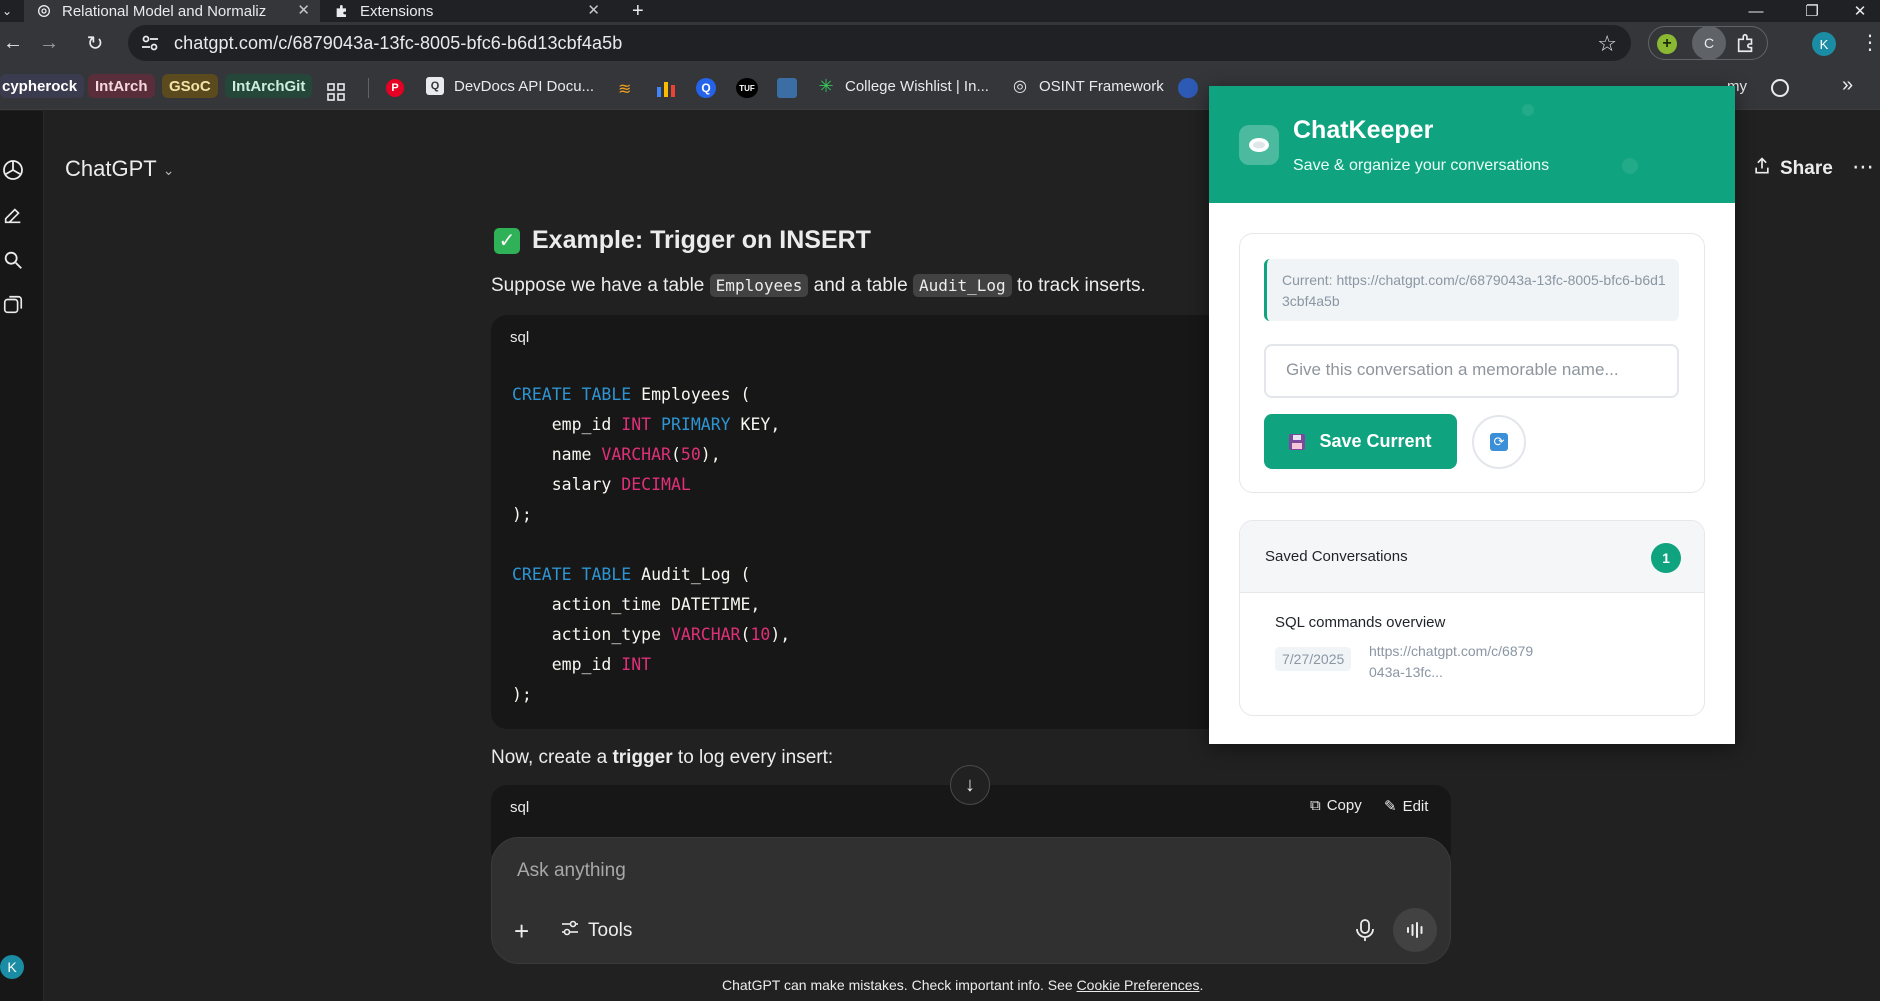 This screenshot has width=1880, height=1001. Describe the element at coordinates (1297, 441) in the screenshot. I see `floppy-disk-icon` at that location.